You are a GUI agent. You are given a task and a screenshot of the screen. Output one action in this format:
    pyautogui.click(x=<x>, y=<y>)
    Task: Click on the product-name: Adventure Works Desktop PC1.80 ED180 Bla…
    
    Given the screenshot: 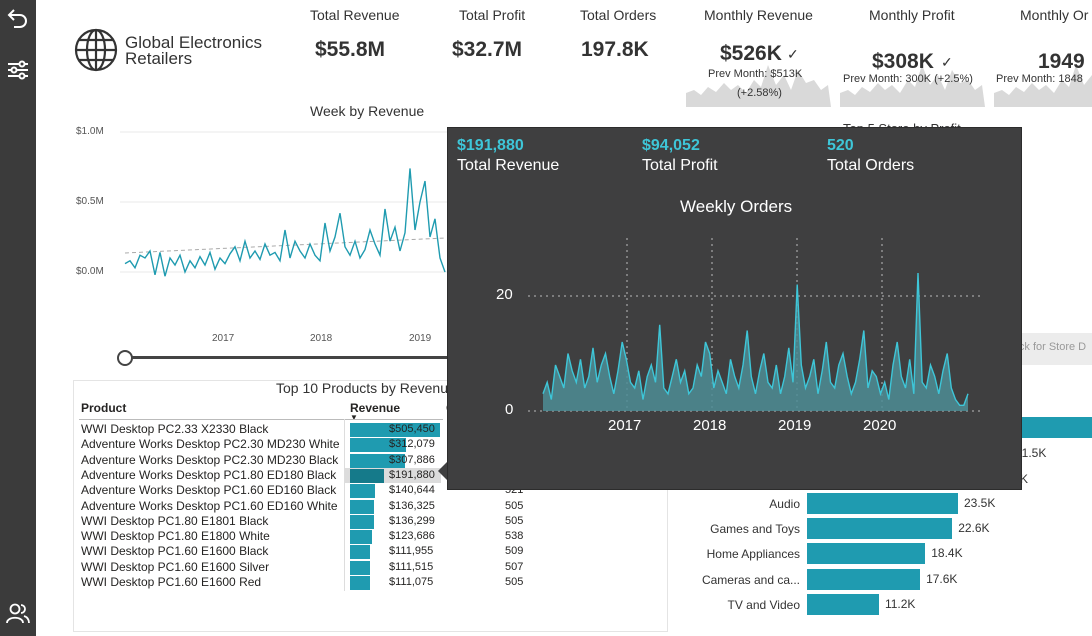 What is the action you would take?
    pyautogui.click(x=209, y=474)
    